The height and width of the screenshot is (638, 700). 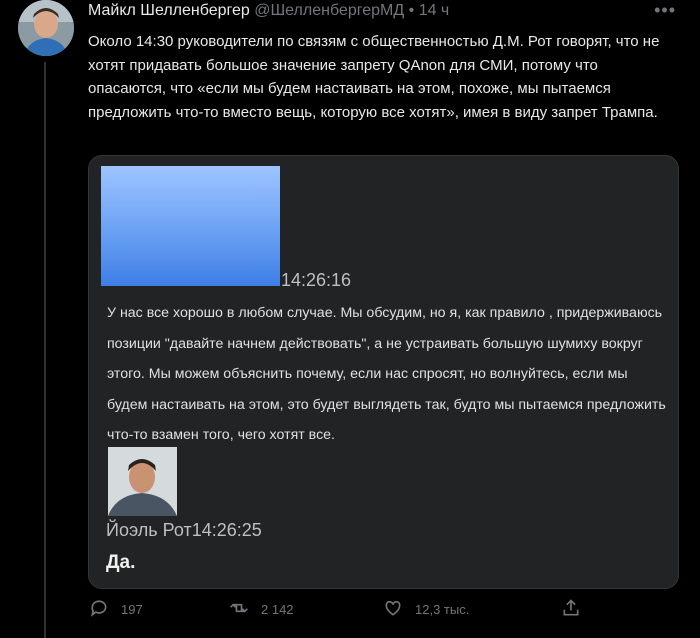 What do you see at coordinates (329, 10) in the screenshot?
I see `author-handle: @ШелленбергерМД` at bounding box center [329, 10].